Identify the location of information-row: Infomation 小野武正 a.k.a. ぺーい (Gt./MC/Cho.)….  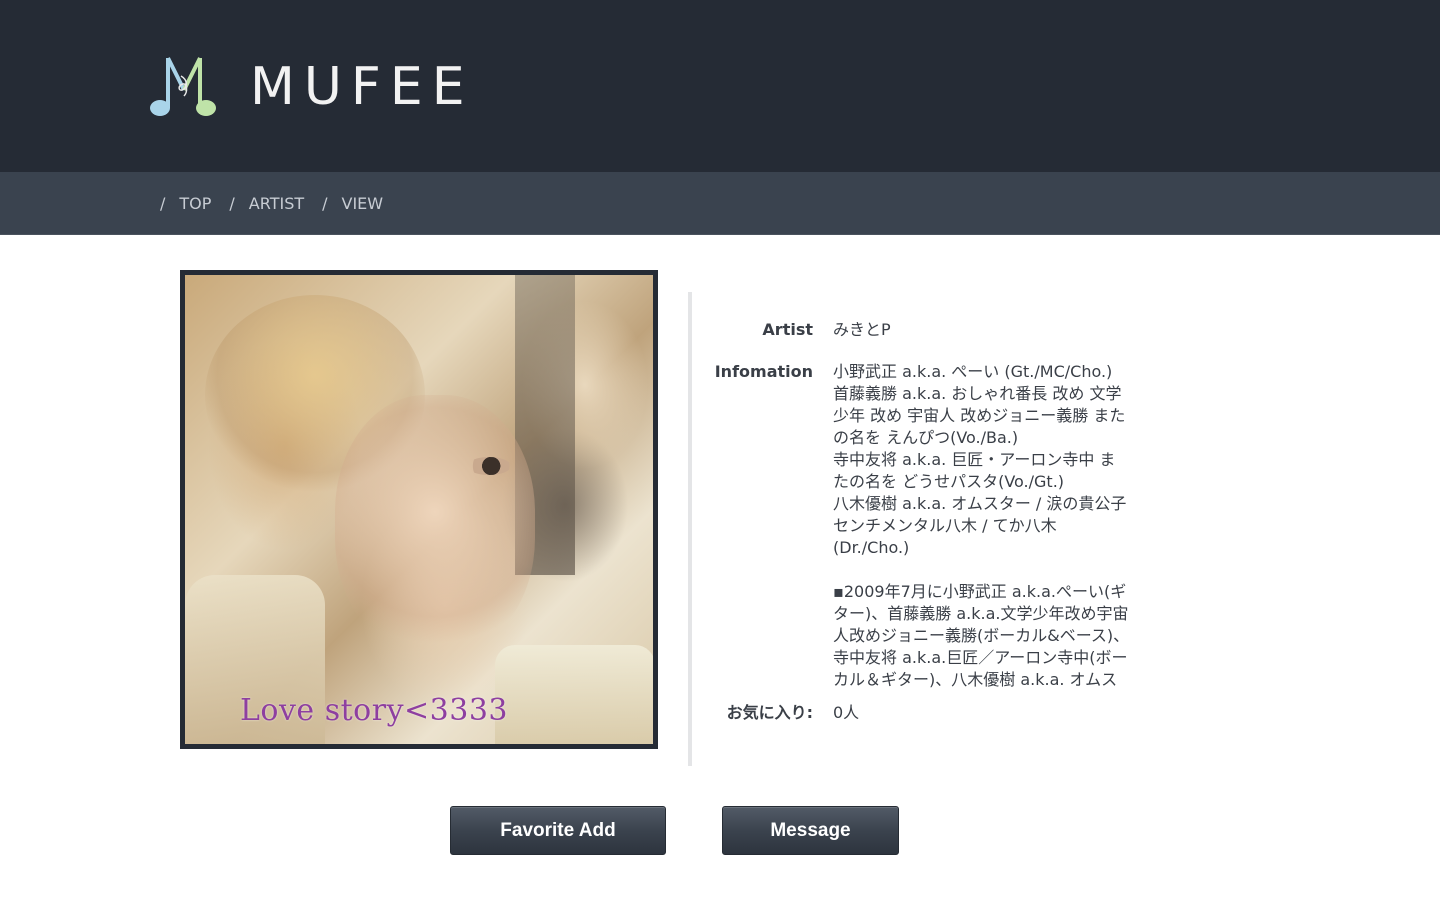
(934, 526).